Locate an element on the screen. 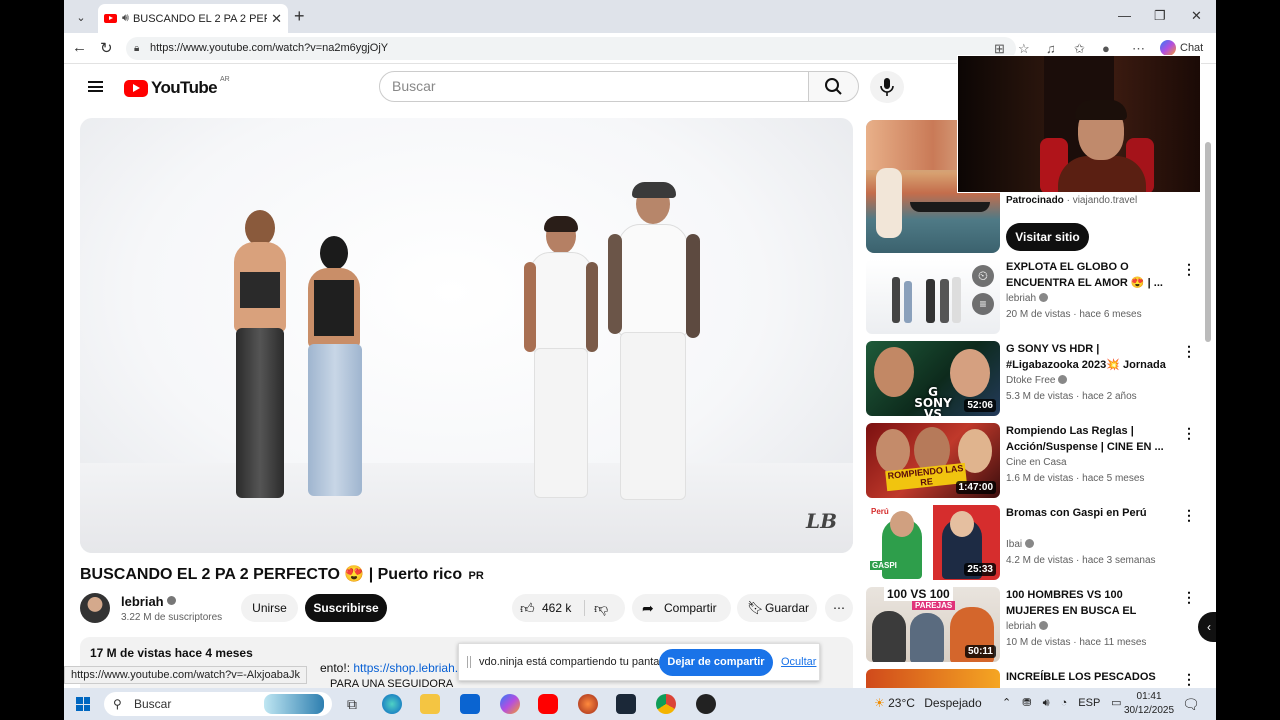 The height and width of the screenshot is (720, 1280). join-button: Unirse is located at coordinates (269, 608).